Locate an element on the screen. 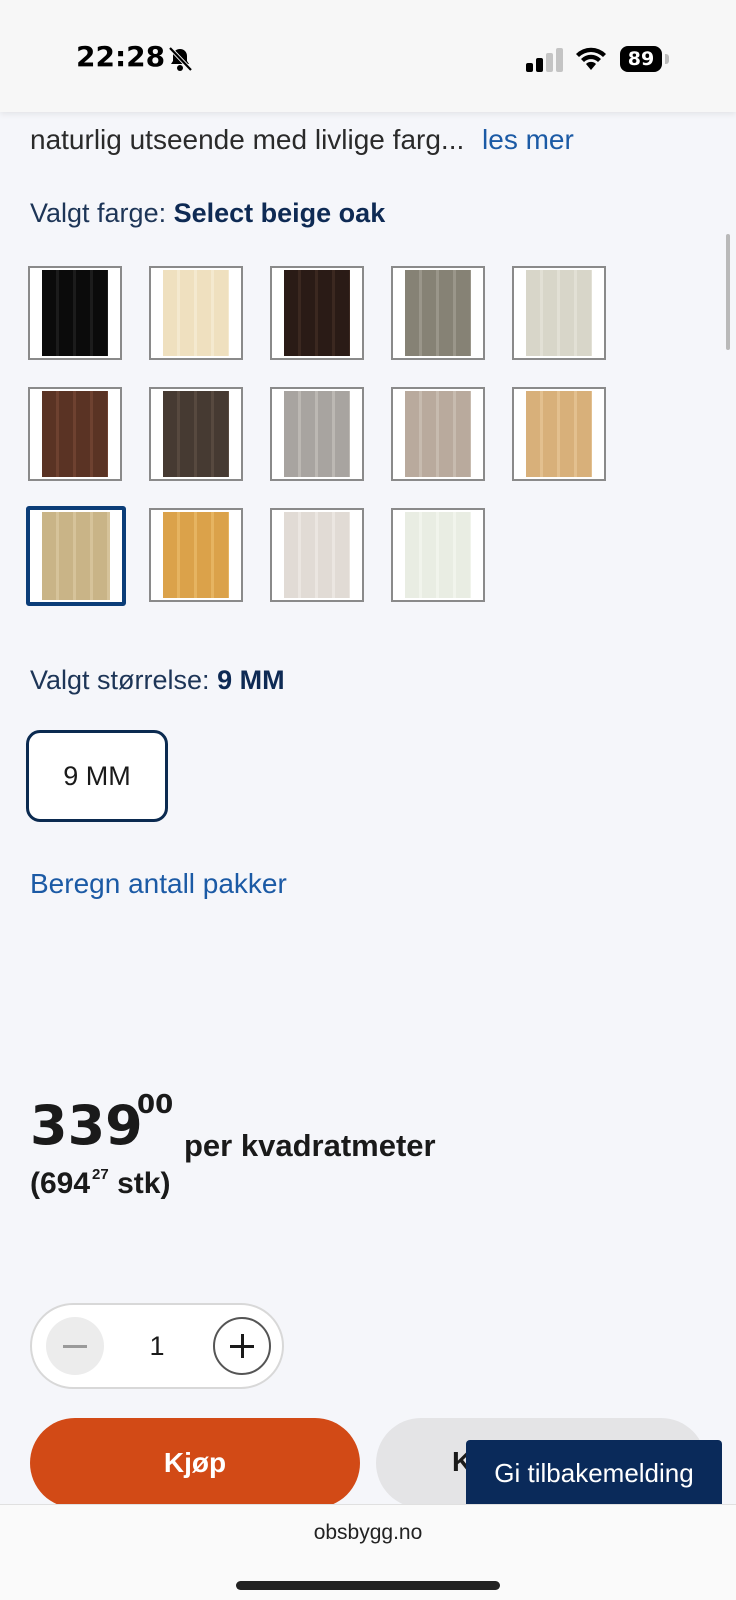 The height and width of the screenshot is (1600, 736). browser-address-bar: obsbygg.no is located at coordinates (368, 1552).